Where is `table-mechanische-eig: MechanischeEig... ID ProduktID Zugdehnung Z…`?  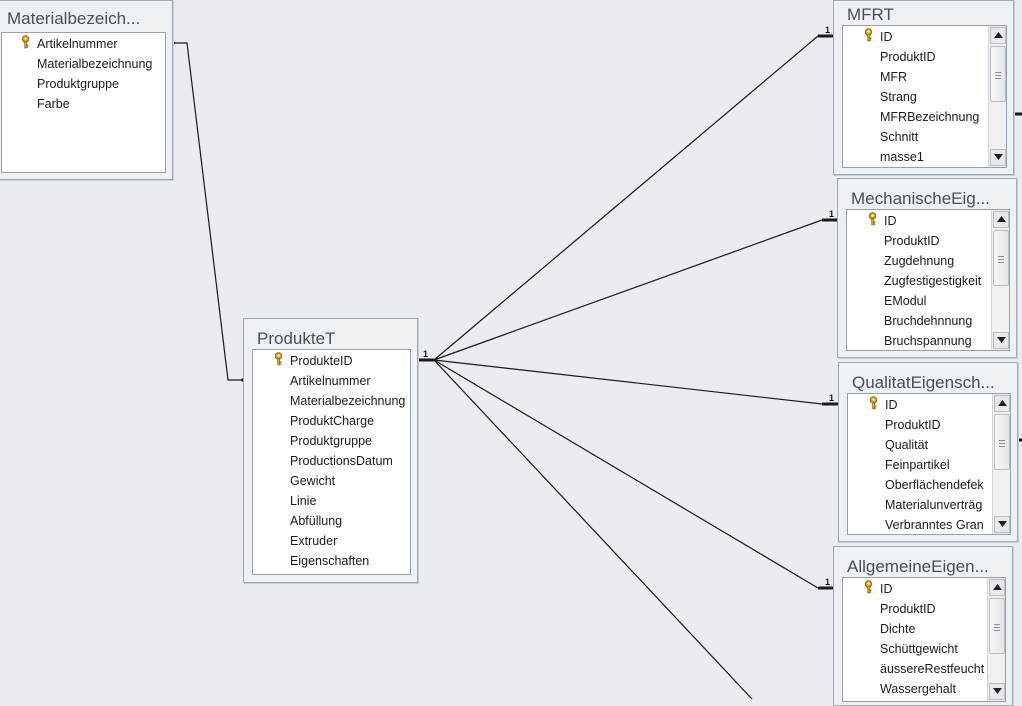
table-mechanische-eig: MechanischeEig... ID ProduktID Zugdehnung Z… is located at coordinates (927, 268).